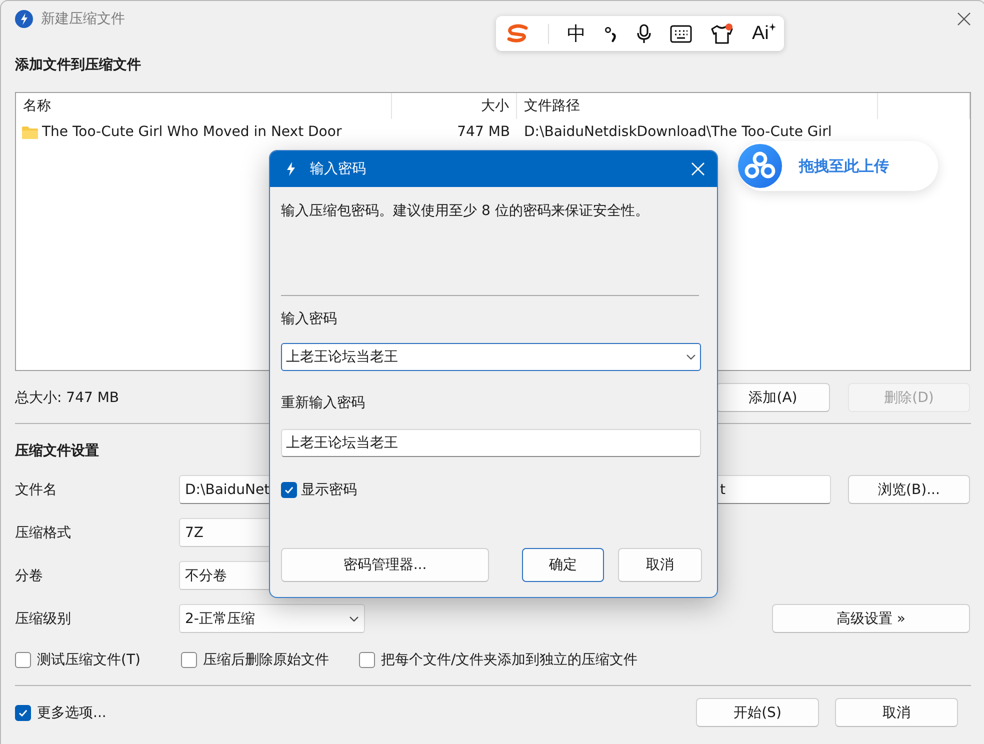  I want to click on section-heading: 添加文件到压缩文件, so click(78, 65).